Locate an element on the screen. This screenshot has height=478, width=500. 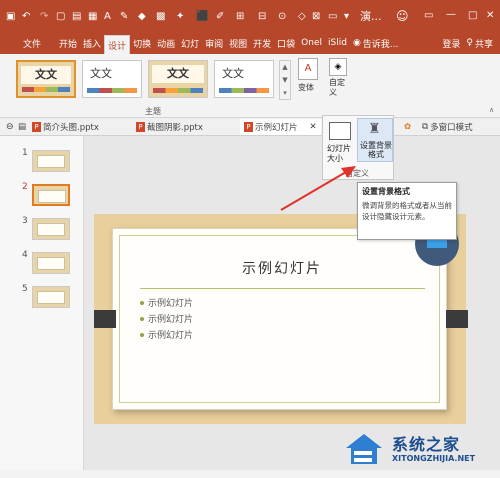
close-tab-icon: ✕ is located at coordinates (313, 127).